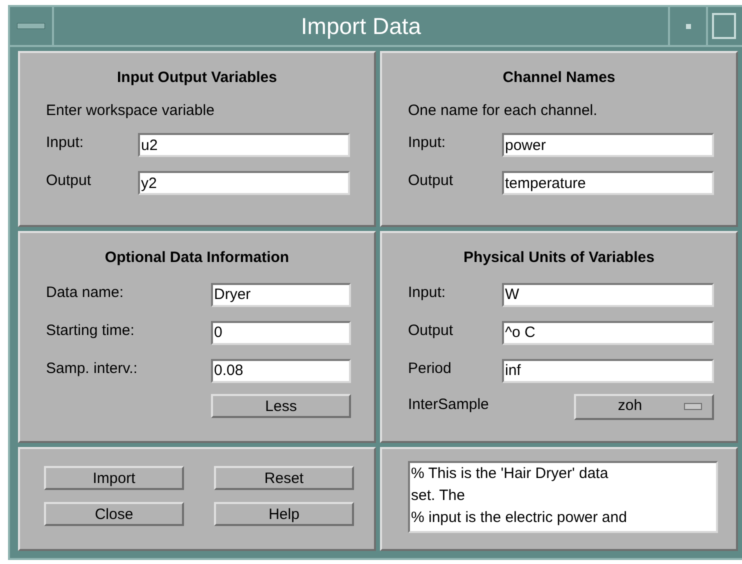 The image size is (742, 564). What do you see at coordinates (284, 514) in the screenshot?
I see `push-button: Help` at bounding box center [284, 514].